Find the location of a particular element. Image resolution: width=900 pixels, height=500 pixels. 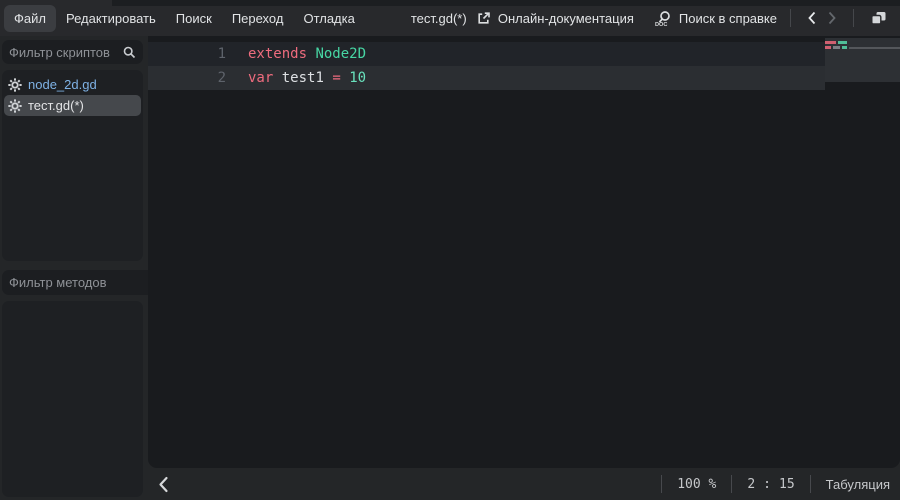

caret-column: 15 is located at coordinates (787, 484).